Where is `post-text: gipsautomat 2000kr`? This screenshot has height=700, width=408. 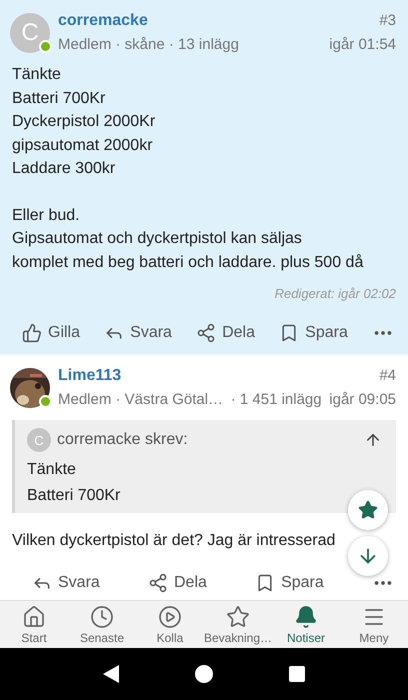 post-text: gipsautomat 2000kr is located at coordinates (82, 146).